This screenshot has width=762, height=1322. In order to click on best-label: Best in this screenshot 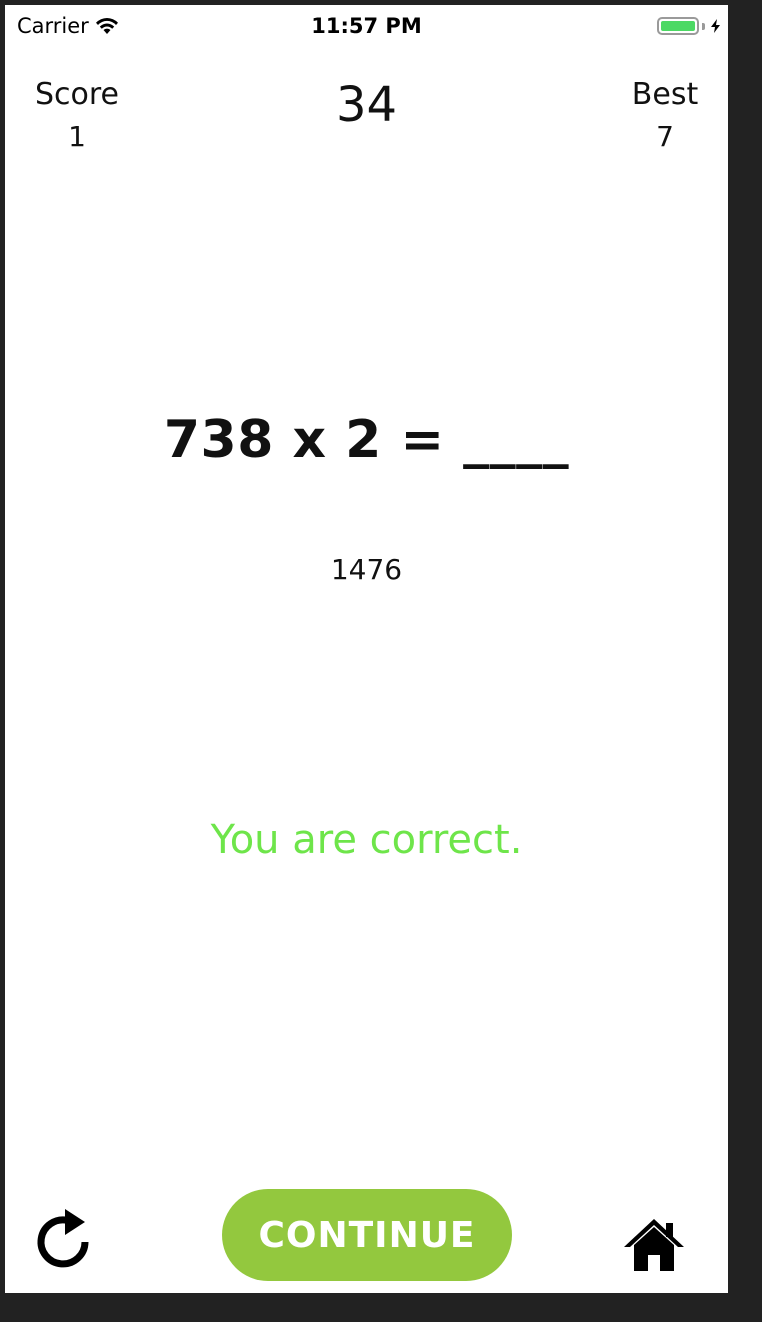, I will do `click(665, 94)`.